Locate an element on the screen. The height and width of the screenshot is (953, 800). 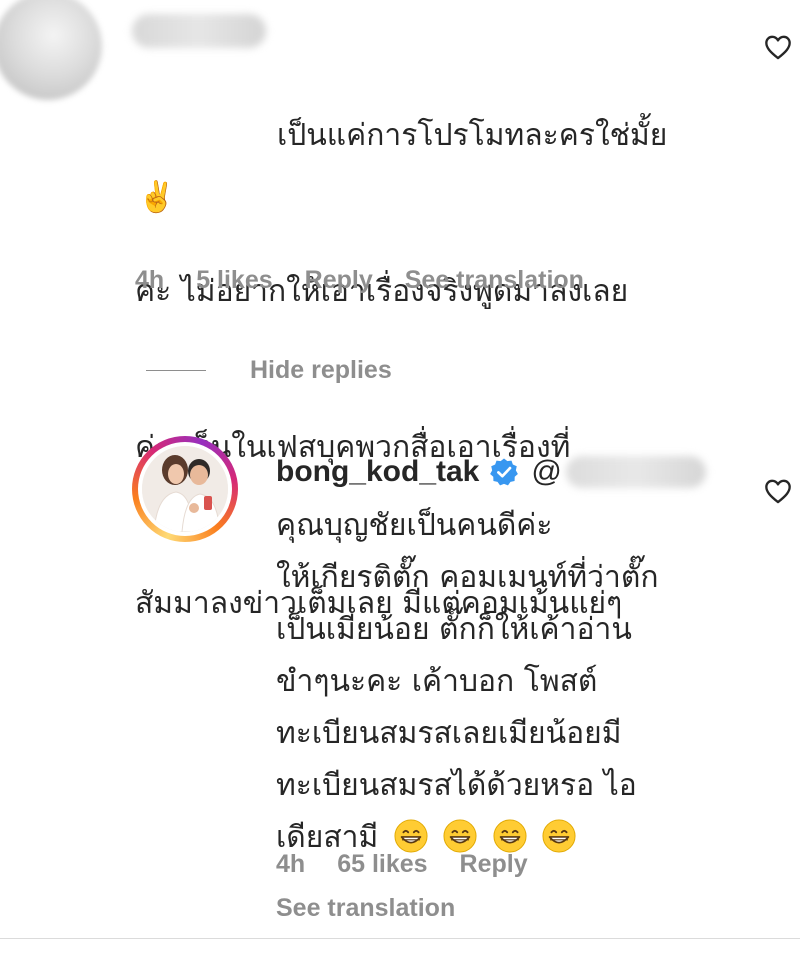
reply-line: คุณบุญชัยเป็นคนดีค่ะ is located at coordinates (414, 525).